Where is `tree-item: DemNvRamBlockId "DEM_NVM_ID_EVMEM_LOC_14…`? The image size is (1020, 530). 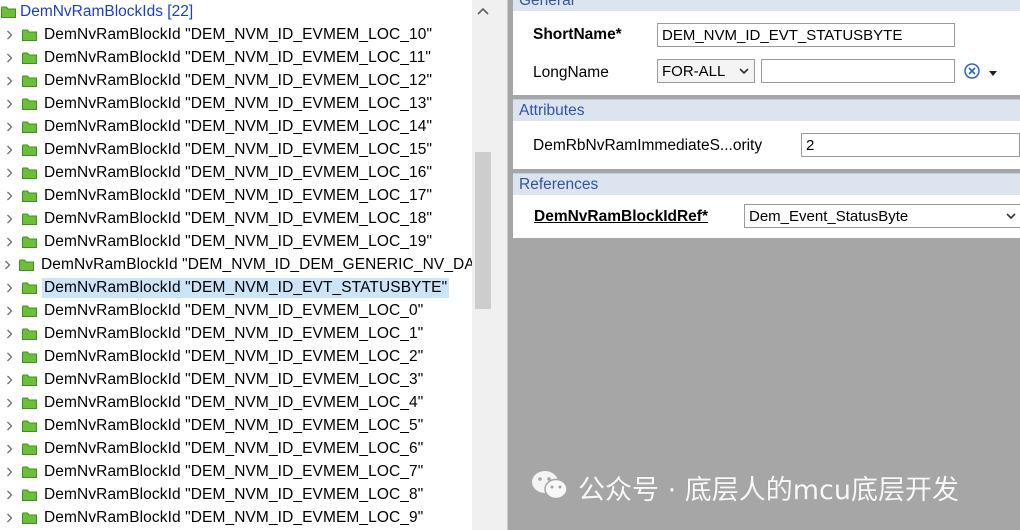 tree-item: DemNvRamBlockId "DEM_NVM_ID_EVMEM_LOC_14… is located at coordinates (236, 126).